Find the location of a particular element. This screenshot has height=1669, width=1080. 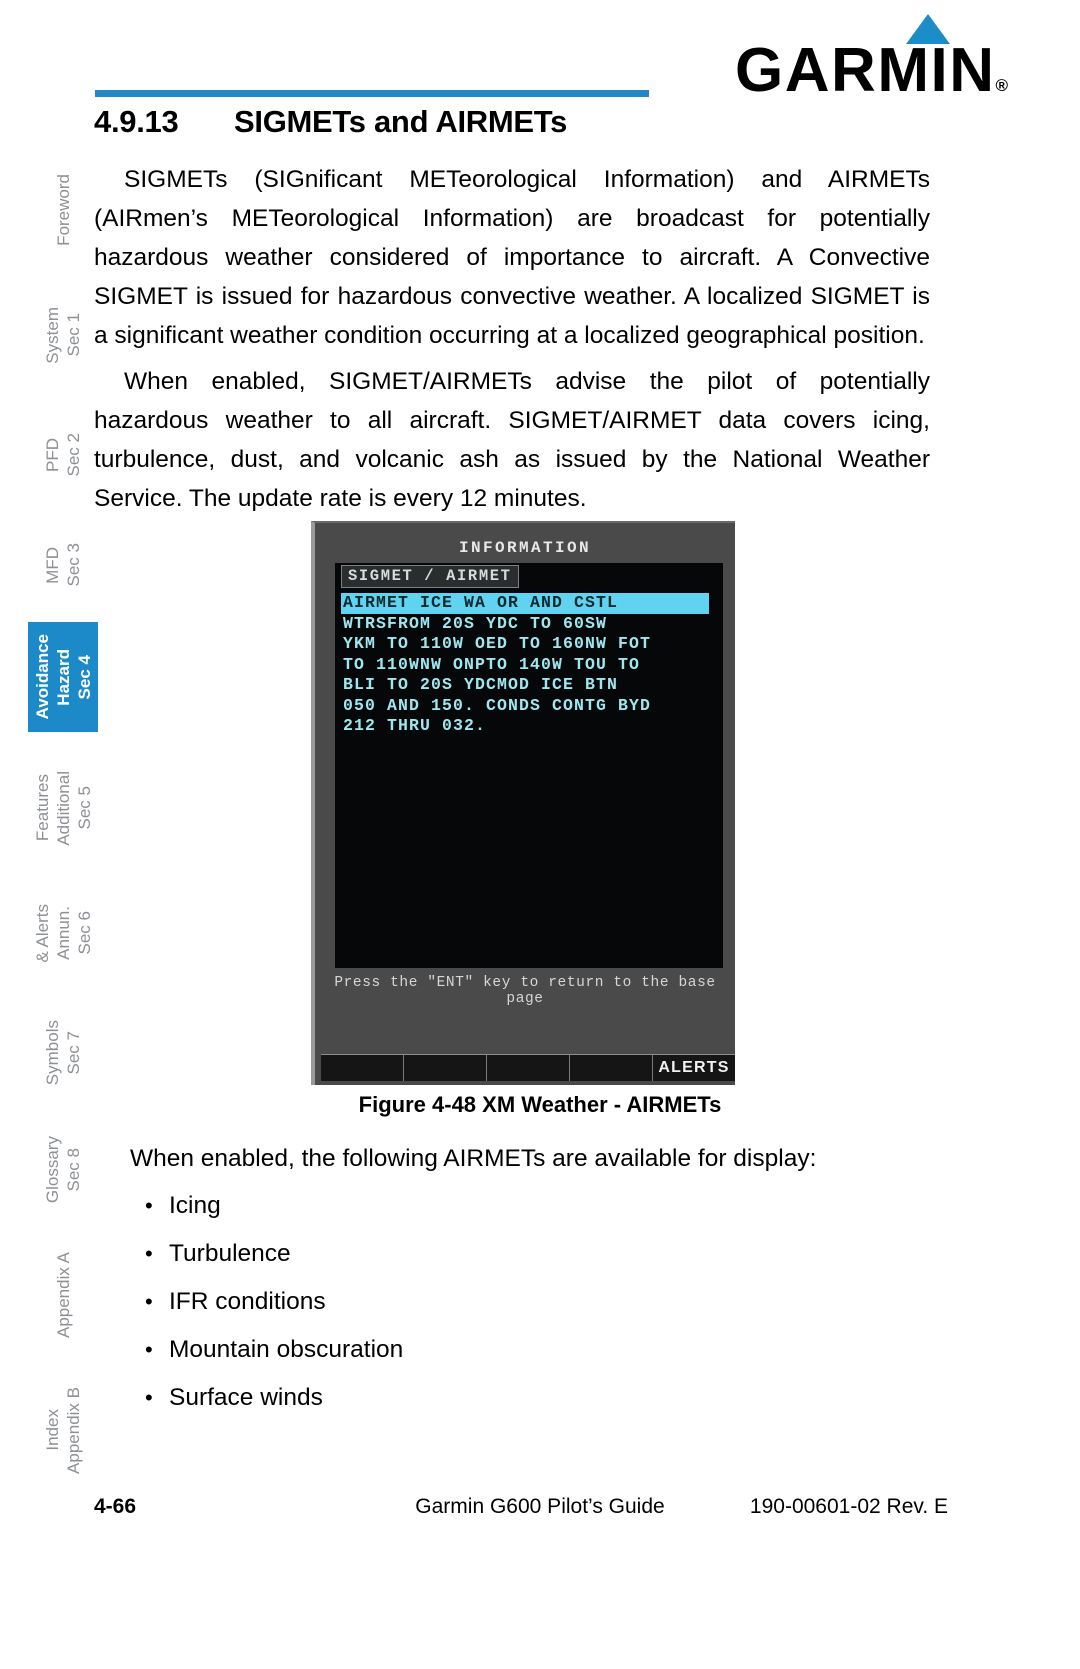

airmet-line: 050 AND 150. CONDS CONTG BYD is located at coordinates (497, 705).